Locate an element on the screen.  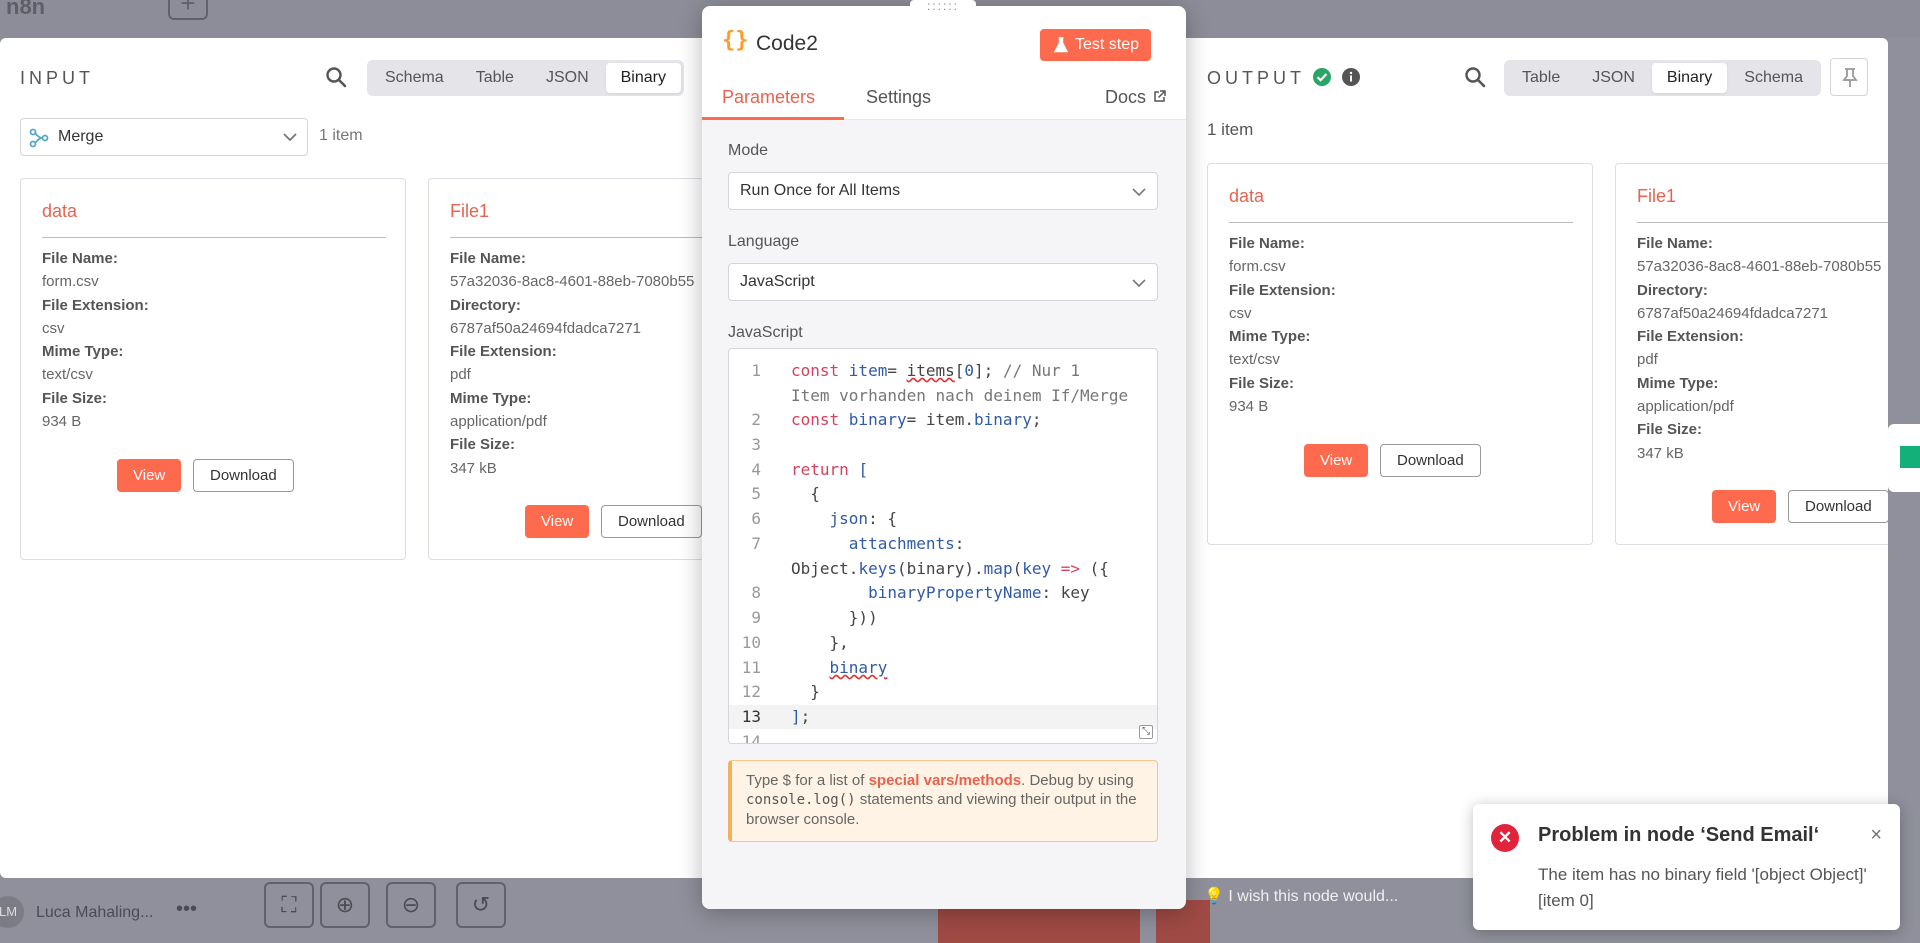
code-line: Item vorhanden nach deinem If/Merge is located at coordinates (960, 395).